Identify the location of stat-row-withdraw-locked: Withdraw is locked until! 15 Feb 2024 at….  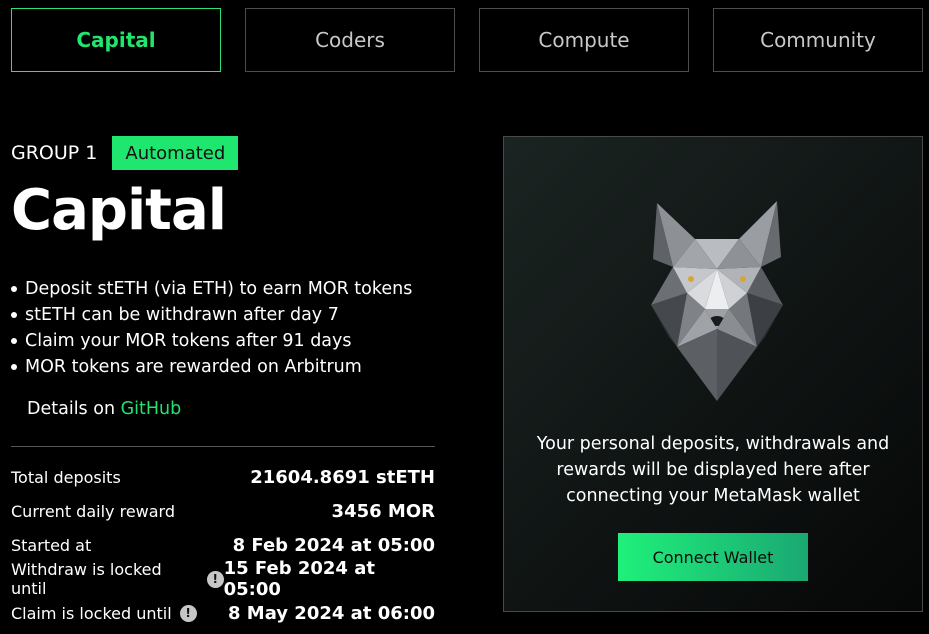
(223, 579).